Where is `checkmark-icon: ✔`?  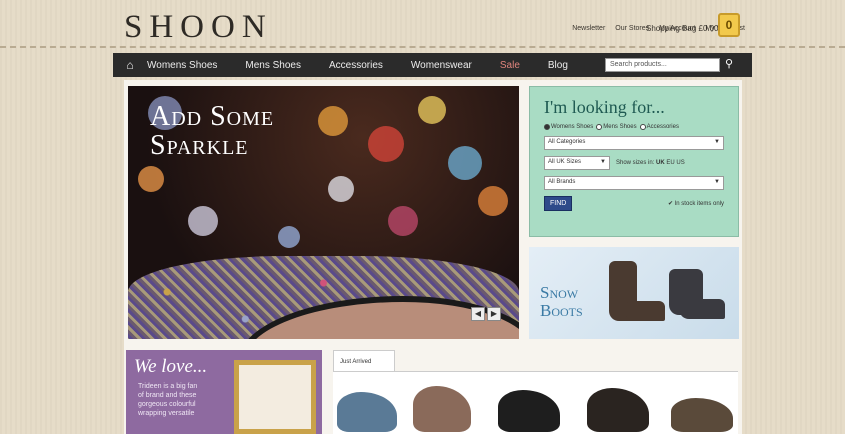 checkmark-icon: ✔ is located at coordinates (670, 204).